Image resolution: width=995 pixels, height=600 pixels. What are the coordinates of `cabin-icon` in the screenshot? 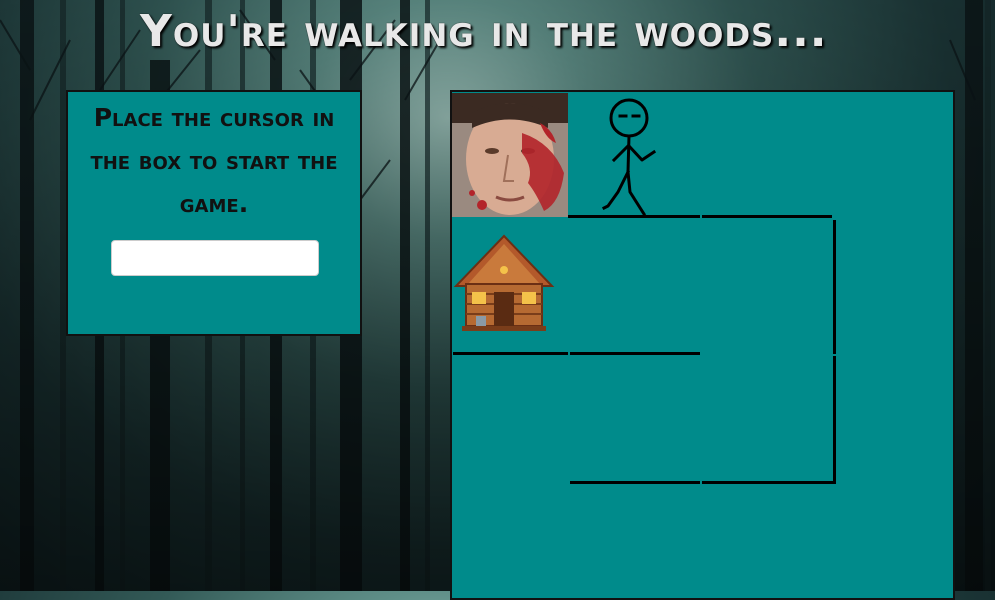 It's located at (504, 282).